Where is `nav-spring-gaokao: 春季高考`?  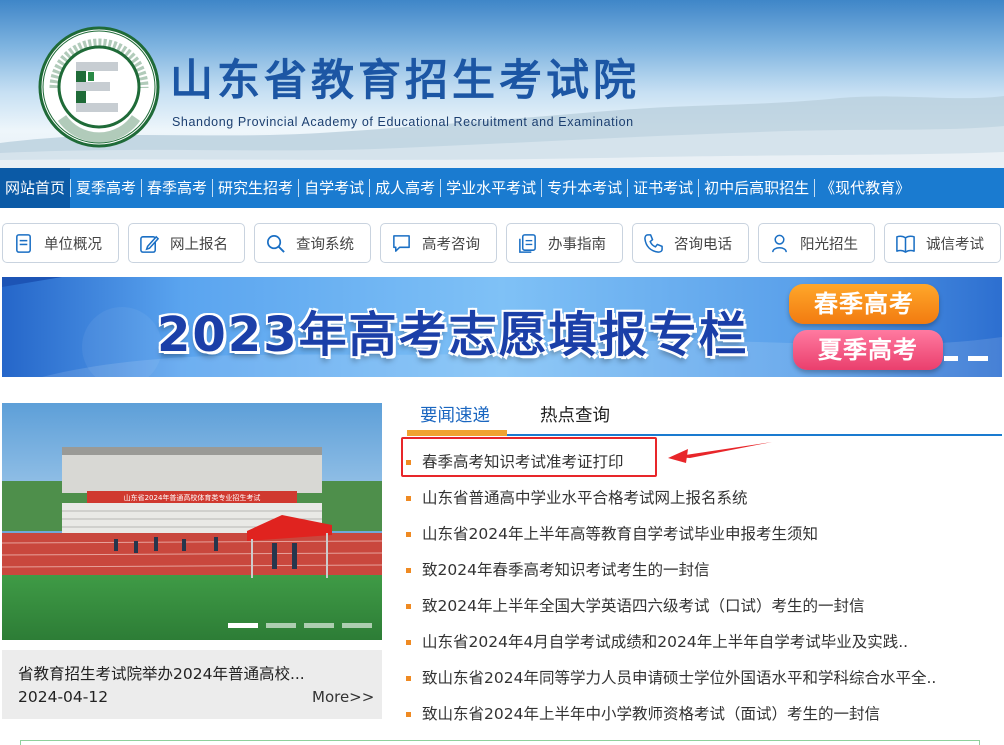
nav-spring-gaokao: 春季高考 is located at coordinates (177, 188).